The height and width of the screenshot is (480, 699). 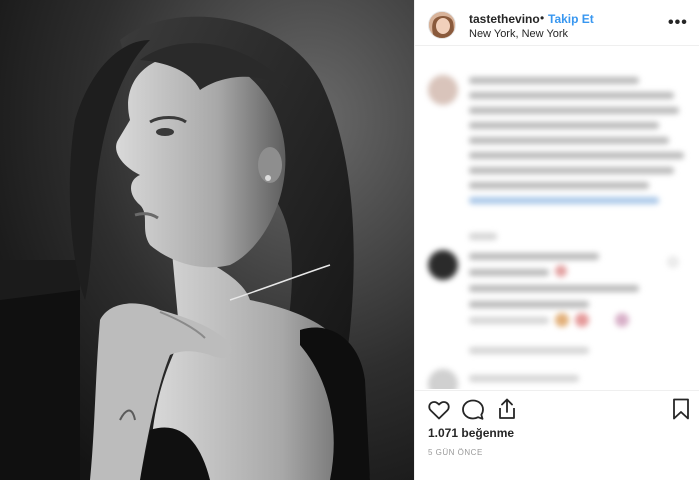 I want to click on bookmark-icon, so click(x=681, y=409).